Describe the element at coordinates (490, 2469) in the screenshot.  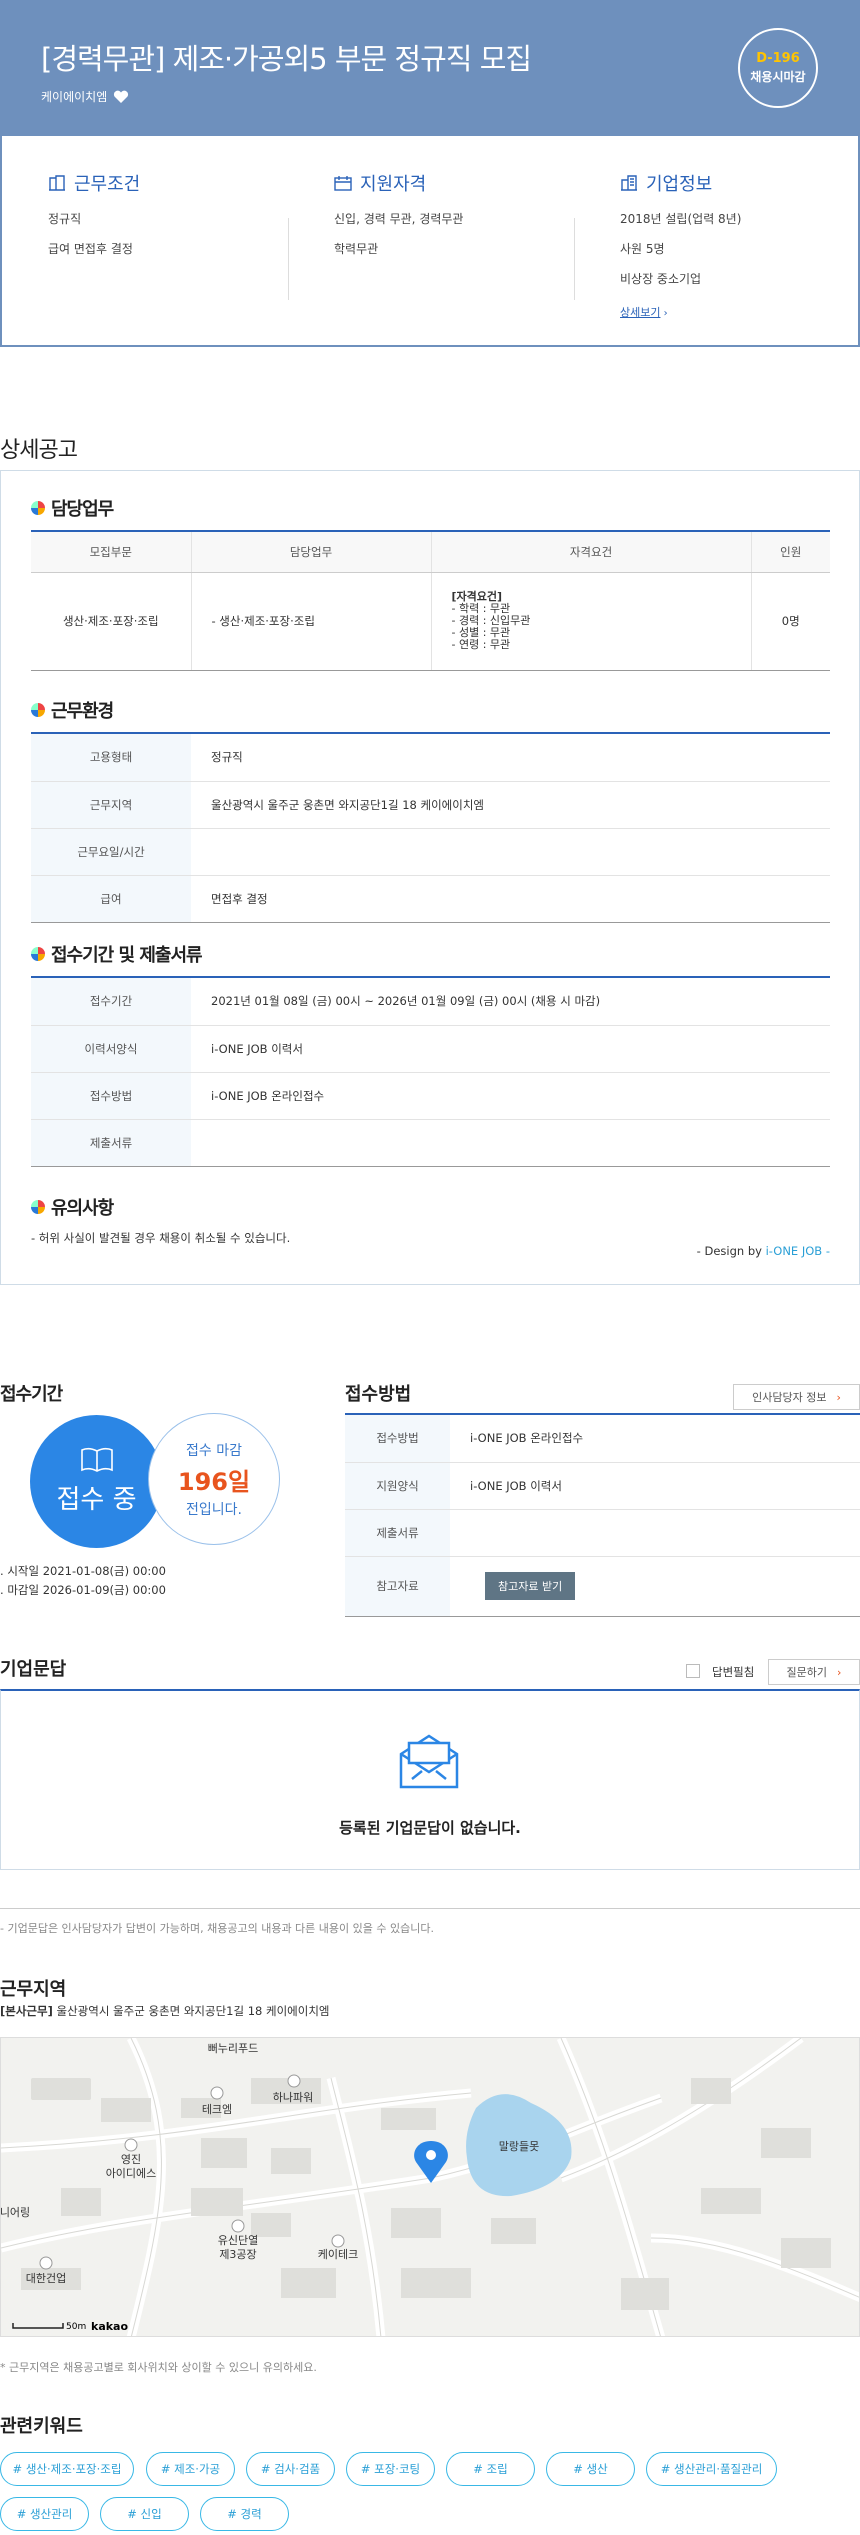
I see `keyword-tag: # 조립` at that location.